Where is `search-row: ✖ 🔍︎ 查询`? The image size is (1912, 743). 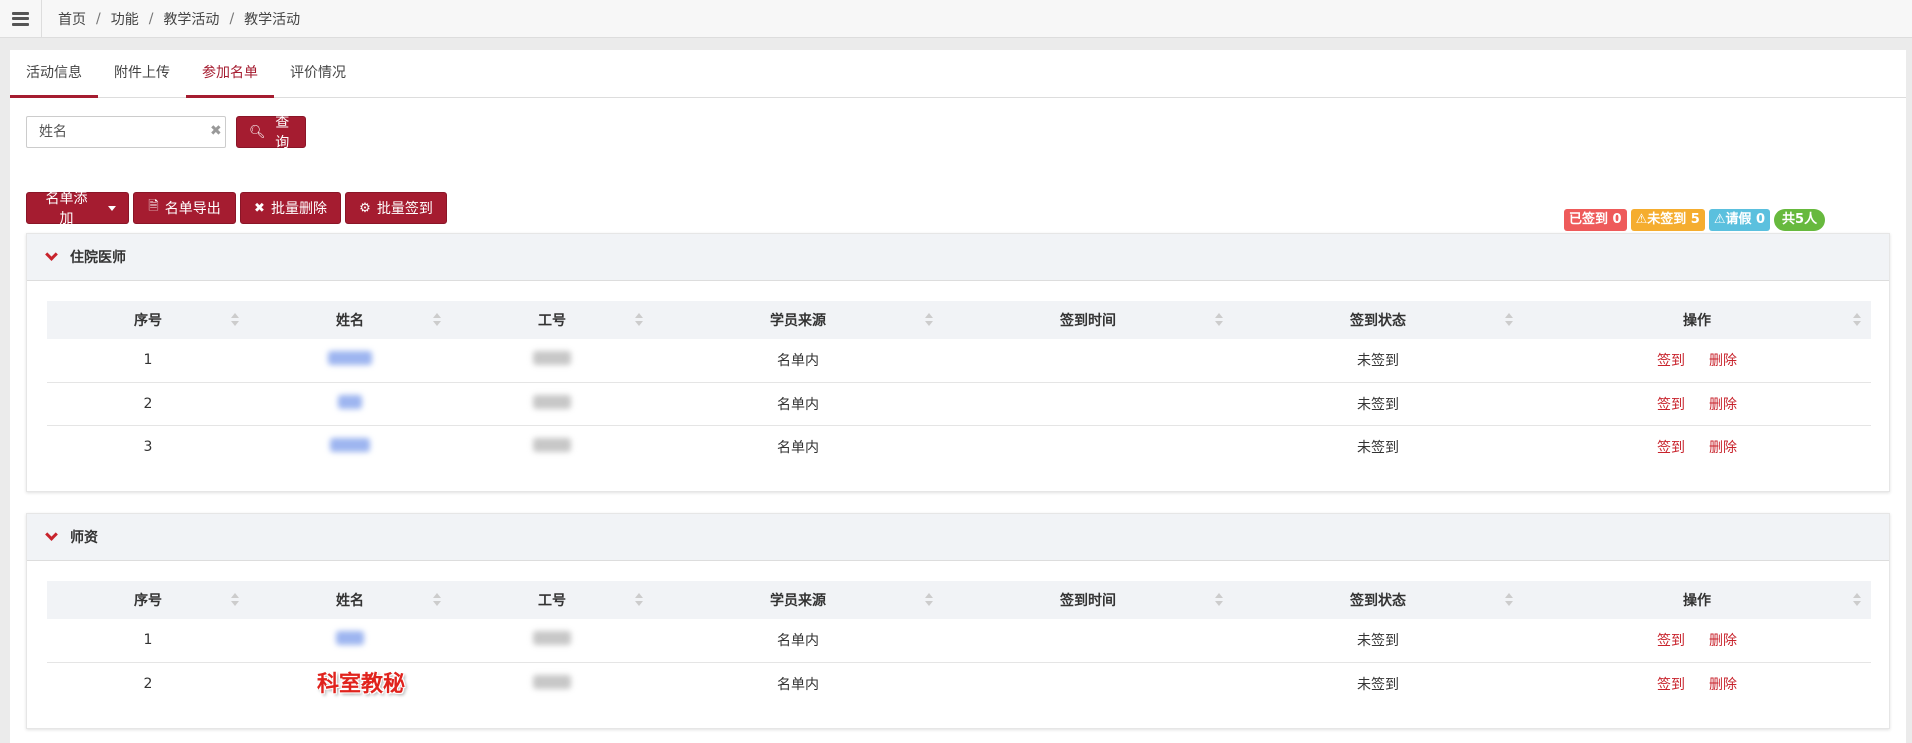
search-row: ✖ 🔍︎ 查询 is located at coordinates (166, 133).